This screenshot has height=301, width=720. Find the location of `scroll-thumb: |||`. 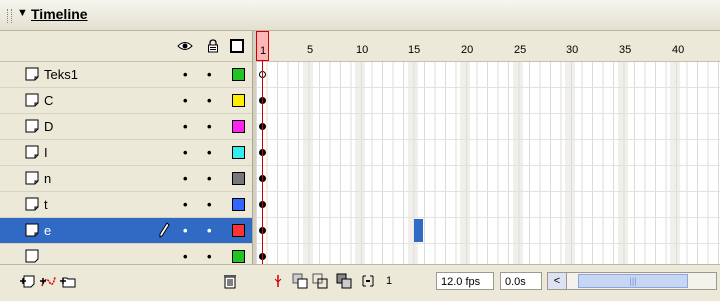

scroll-thumb: ||| is located at coordinates (633, 281).